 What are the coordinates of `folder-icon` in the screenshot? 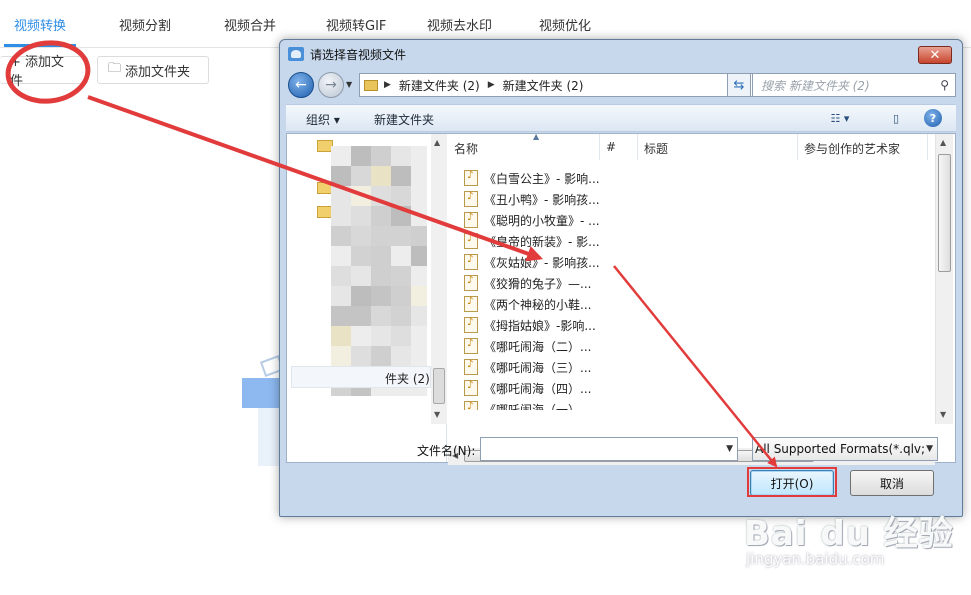 It's located at (371, 85).